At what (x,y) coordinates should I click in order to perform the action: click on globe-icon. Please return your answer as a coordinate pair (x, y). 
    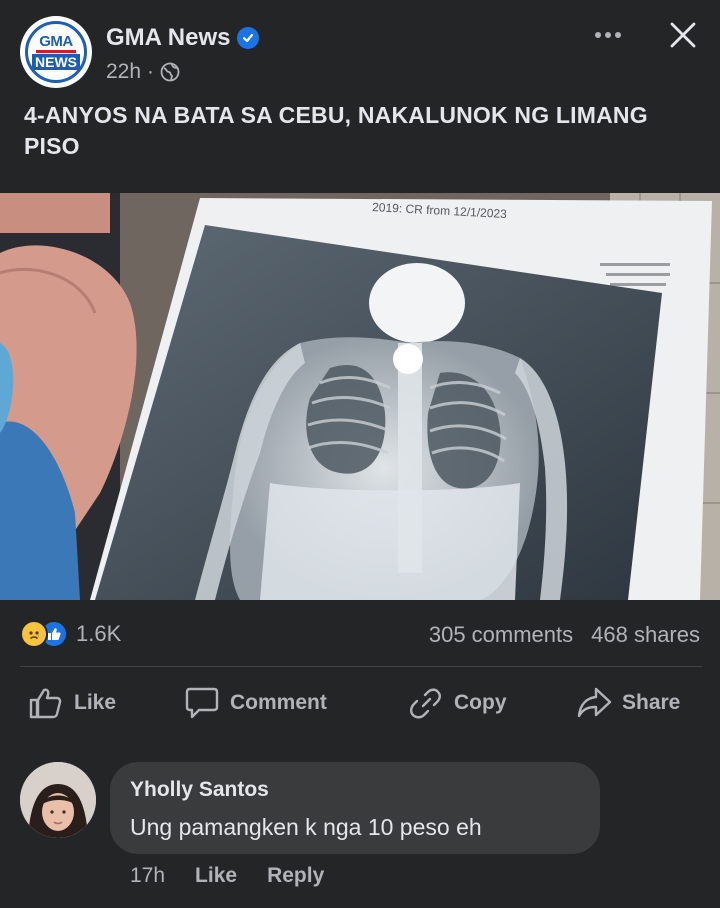
    Looking at the image, I should click on (170, 72).